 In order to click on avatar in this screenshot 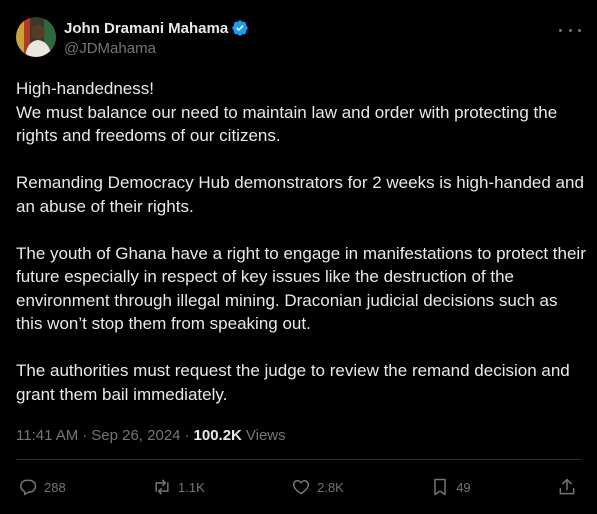, I will do `click(36, 37)`.